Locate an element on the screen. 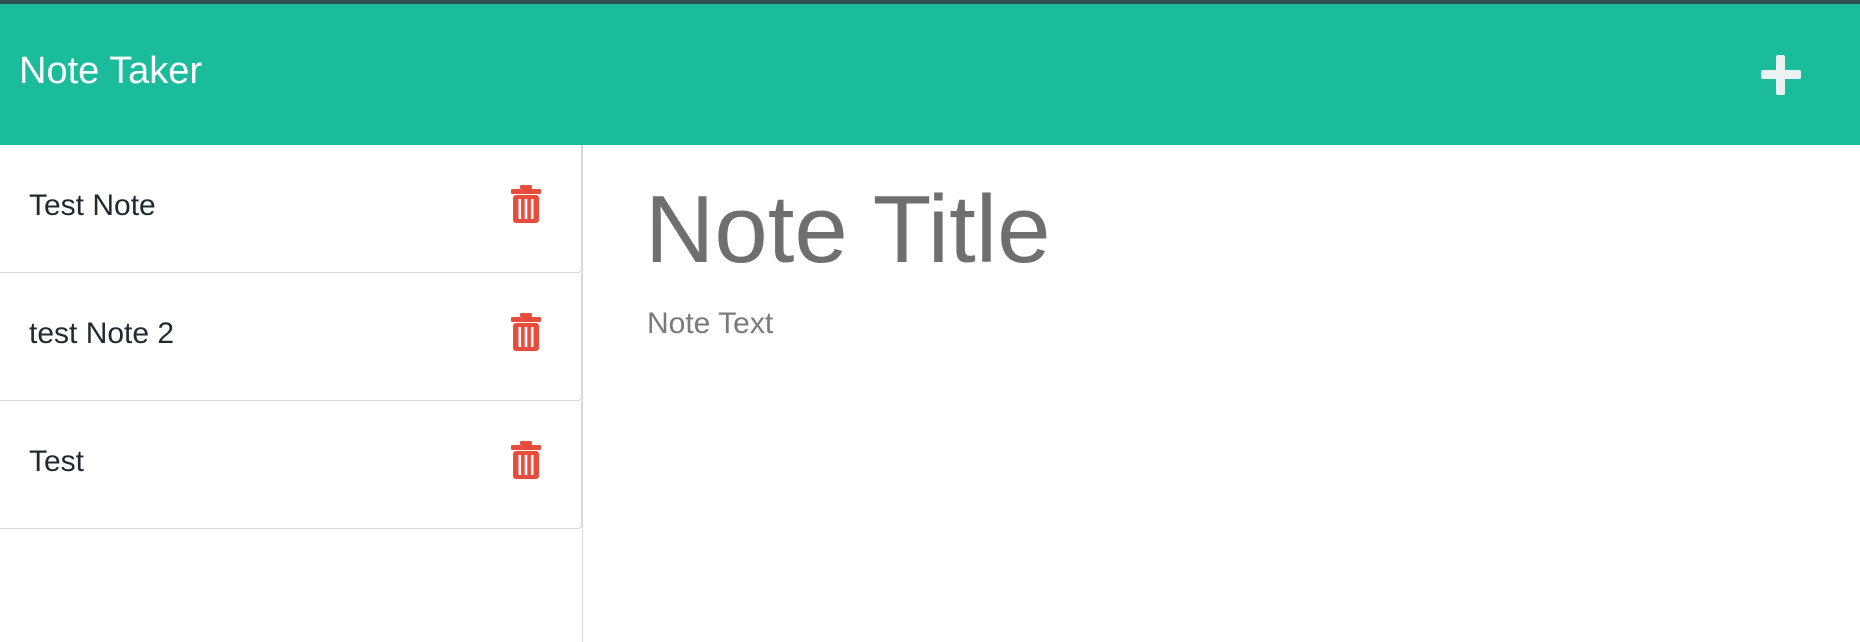 The image size is (1860, 642). list-item: Test is located at coordinates (291, 465).